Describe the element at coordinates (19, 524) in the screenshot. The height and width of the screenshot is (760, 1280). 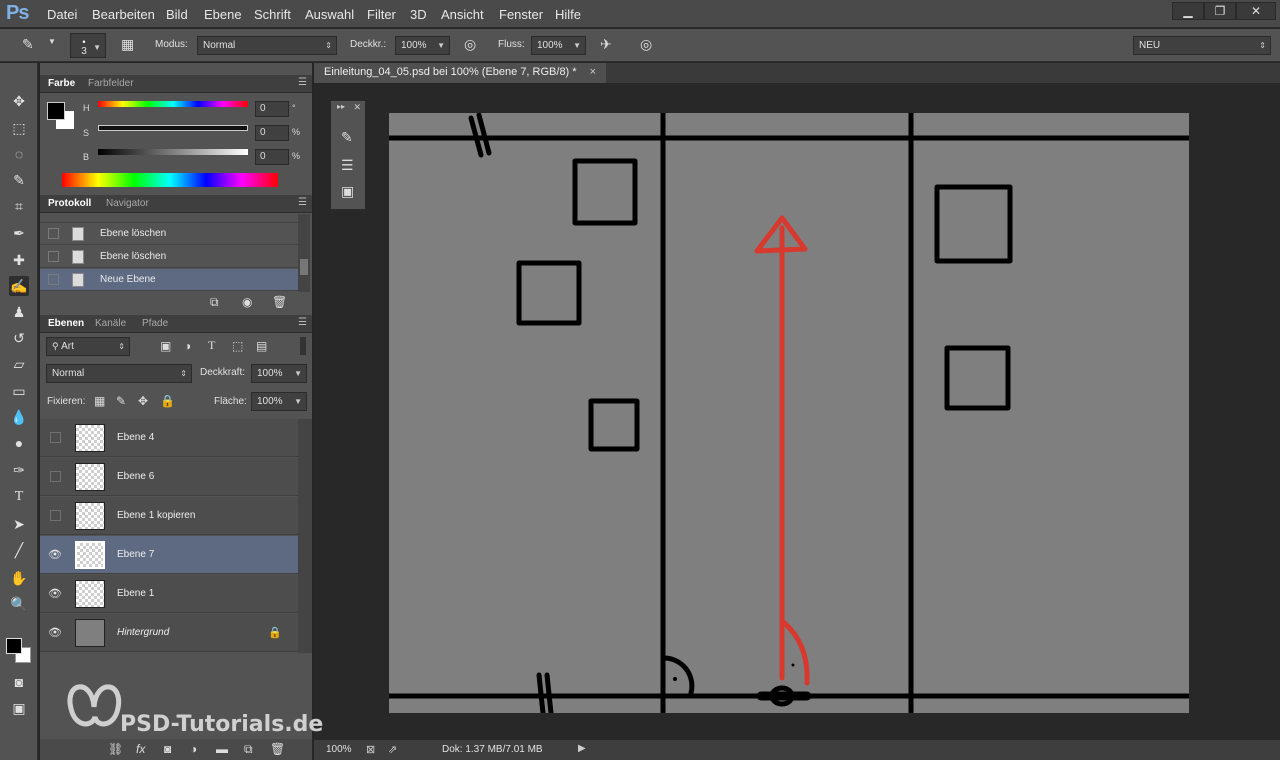
I see `path-selection-tool-icon: ➤` at that location.